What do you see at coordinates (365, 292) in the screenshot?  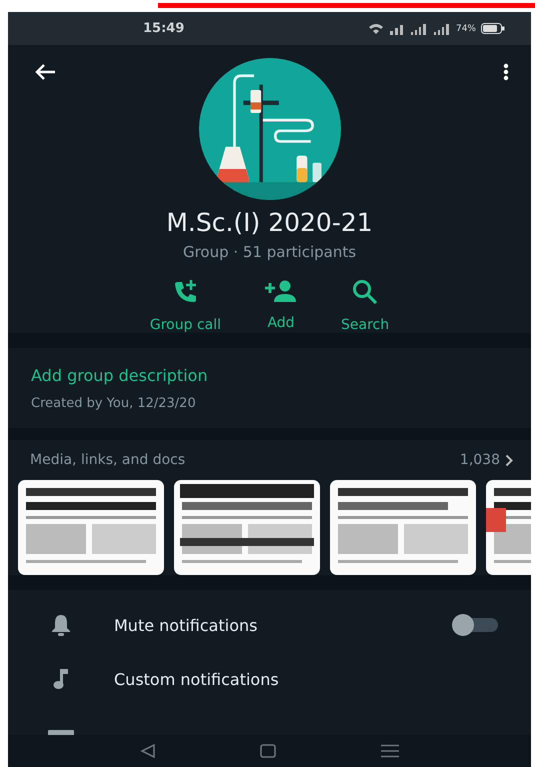 I see `search-icon` at bounding box center [365, 292].